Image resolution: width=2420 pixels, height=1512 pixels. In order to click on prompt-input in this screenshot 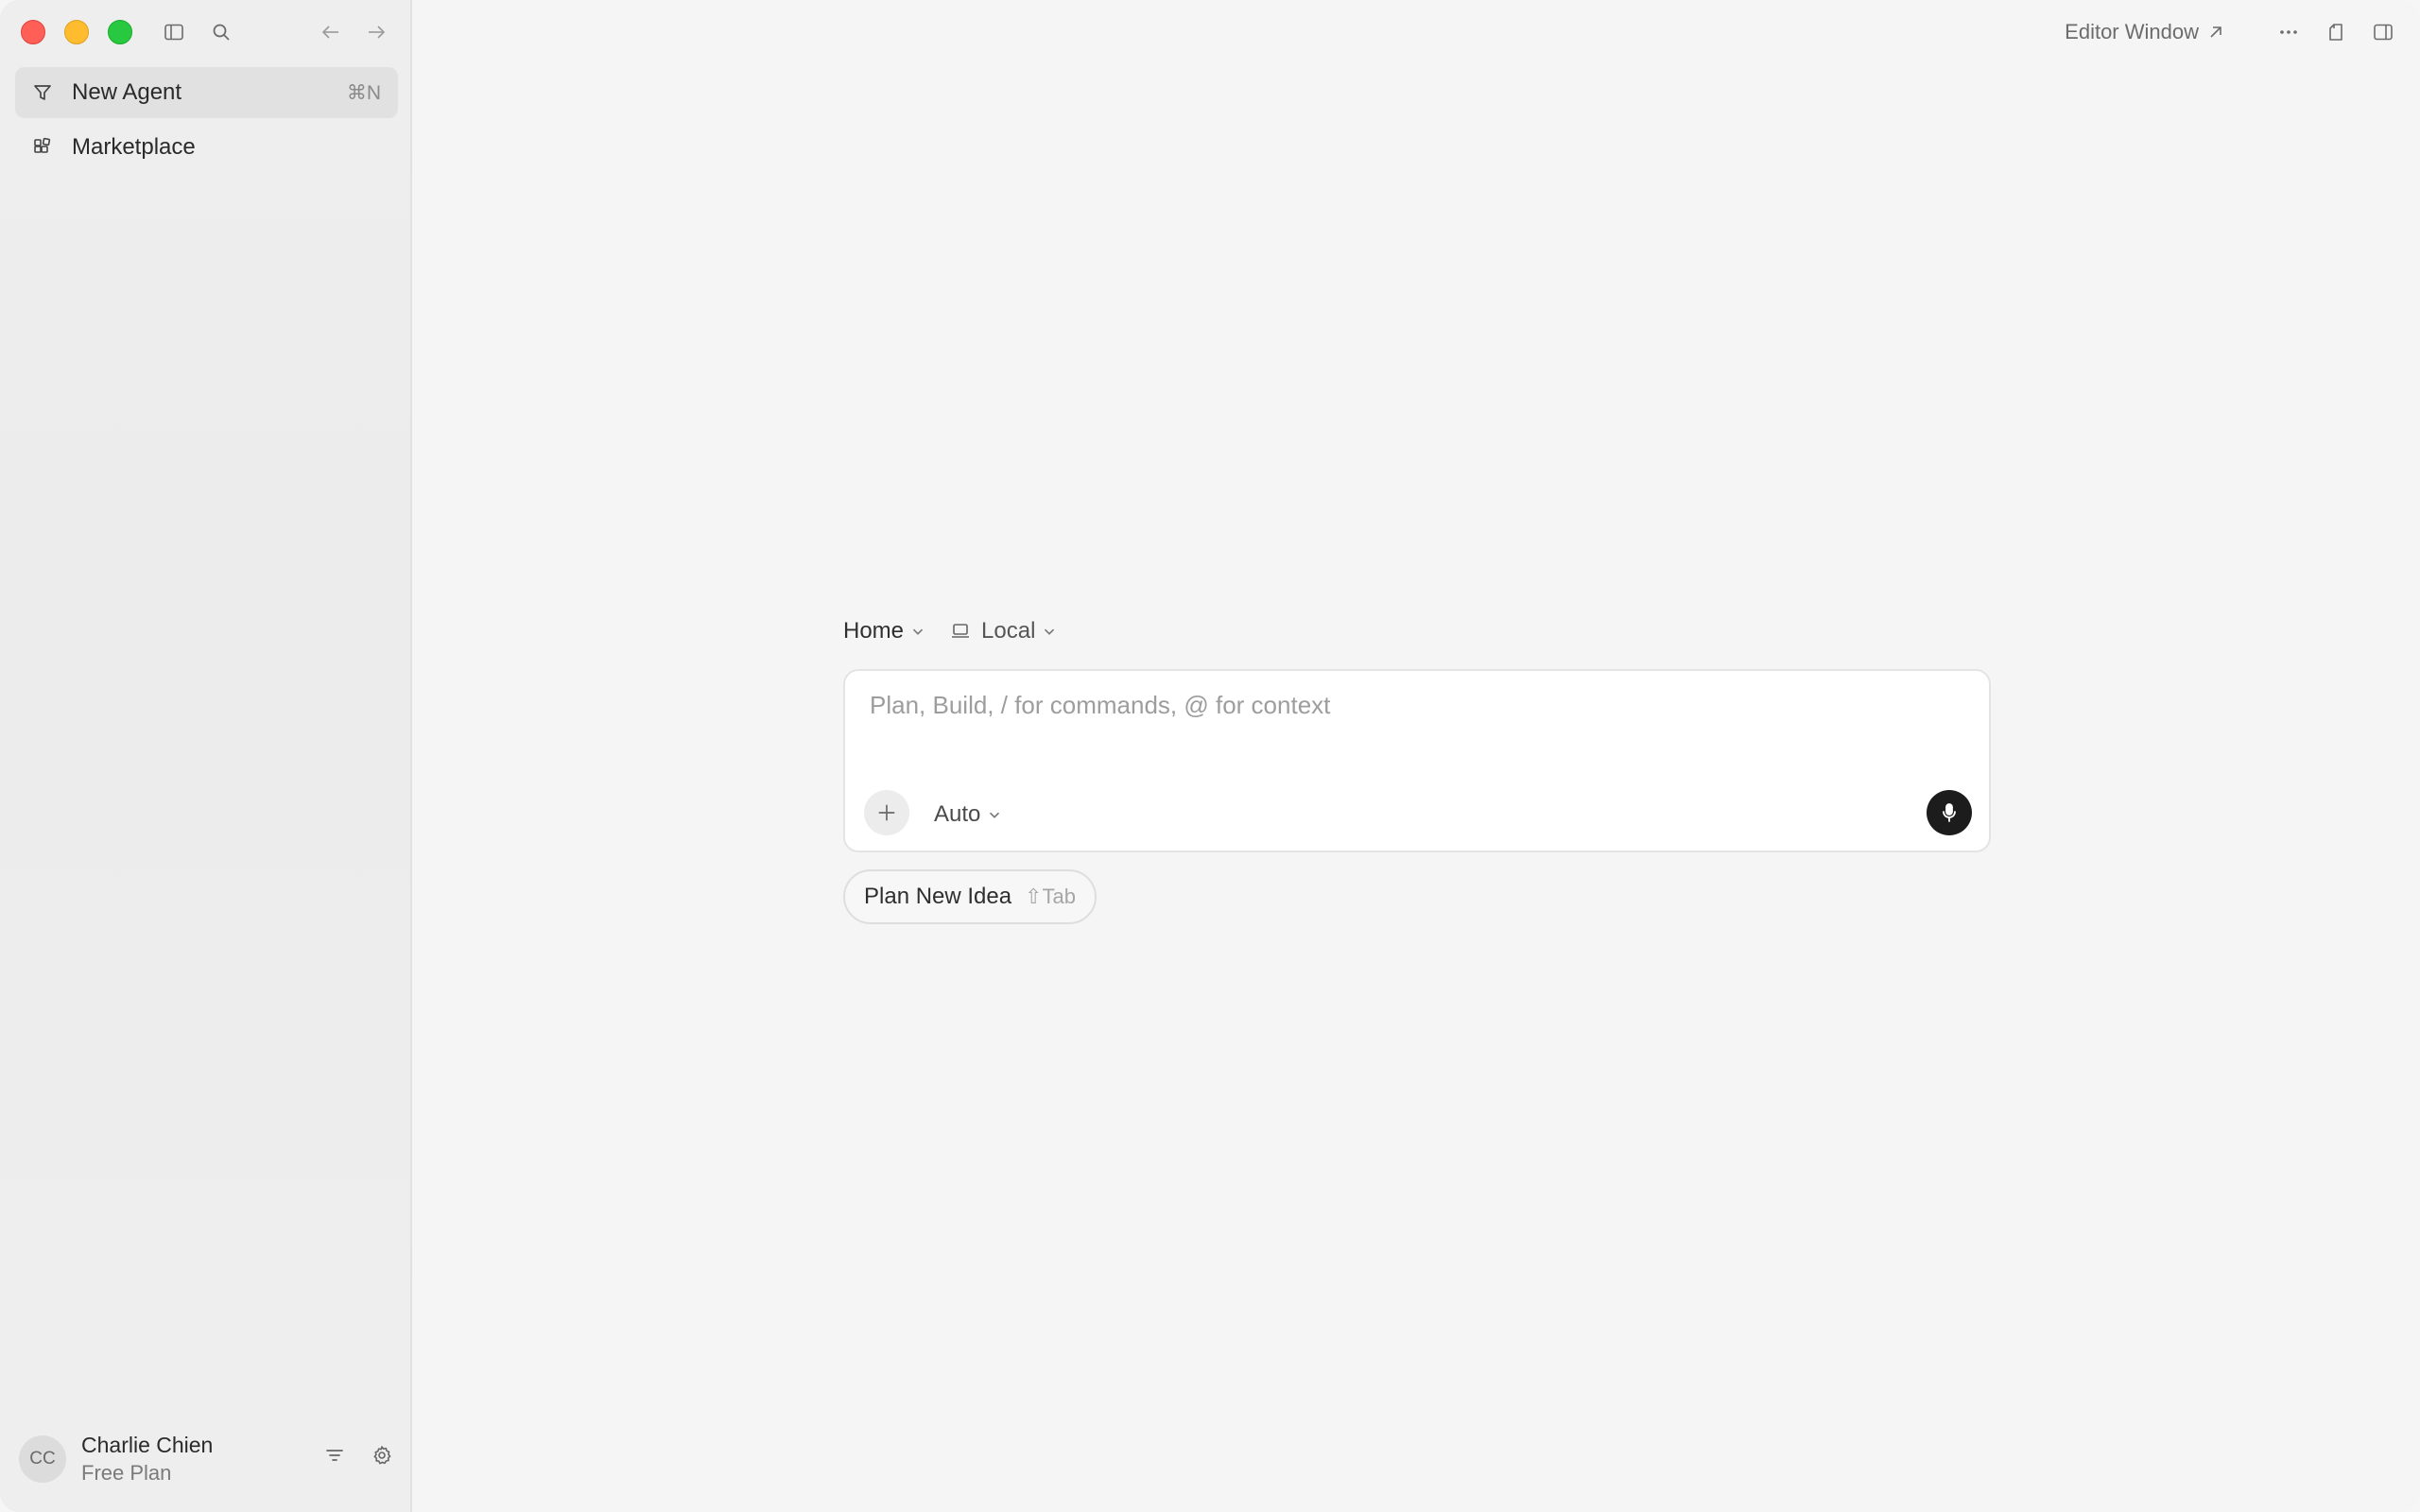, I will do `click(1417, 705)`.